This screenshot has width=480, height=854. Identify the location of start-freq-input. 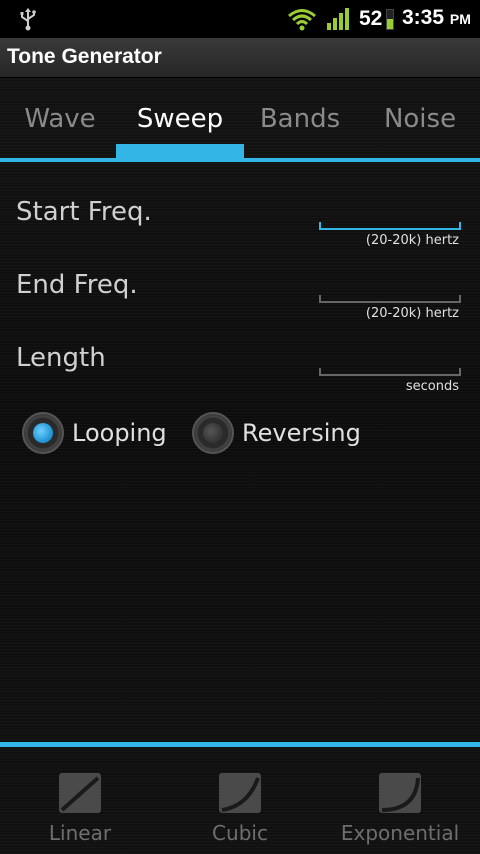
(390, 226).